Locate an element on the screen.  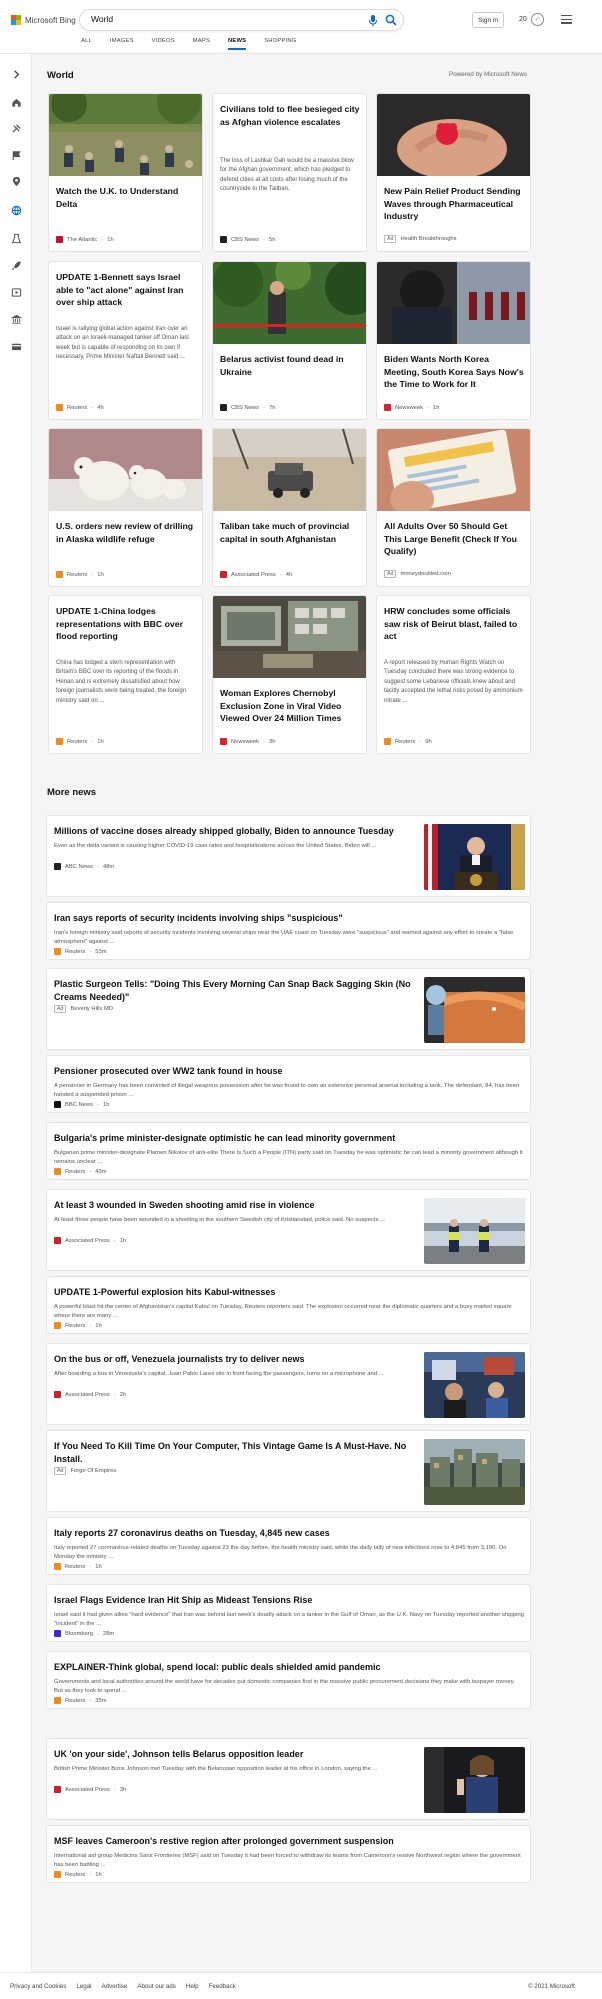
rocket-icon is located at coordinates (16, 265).